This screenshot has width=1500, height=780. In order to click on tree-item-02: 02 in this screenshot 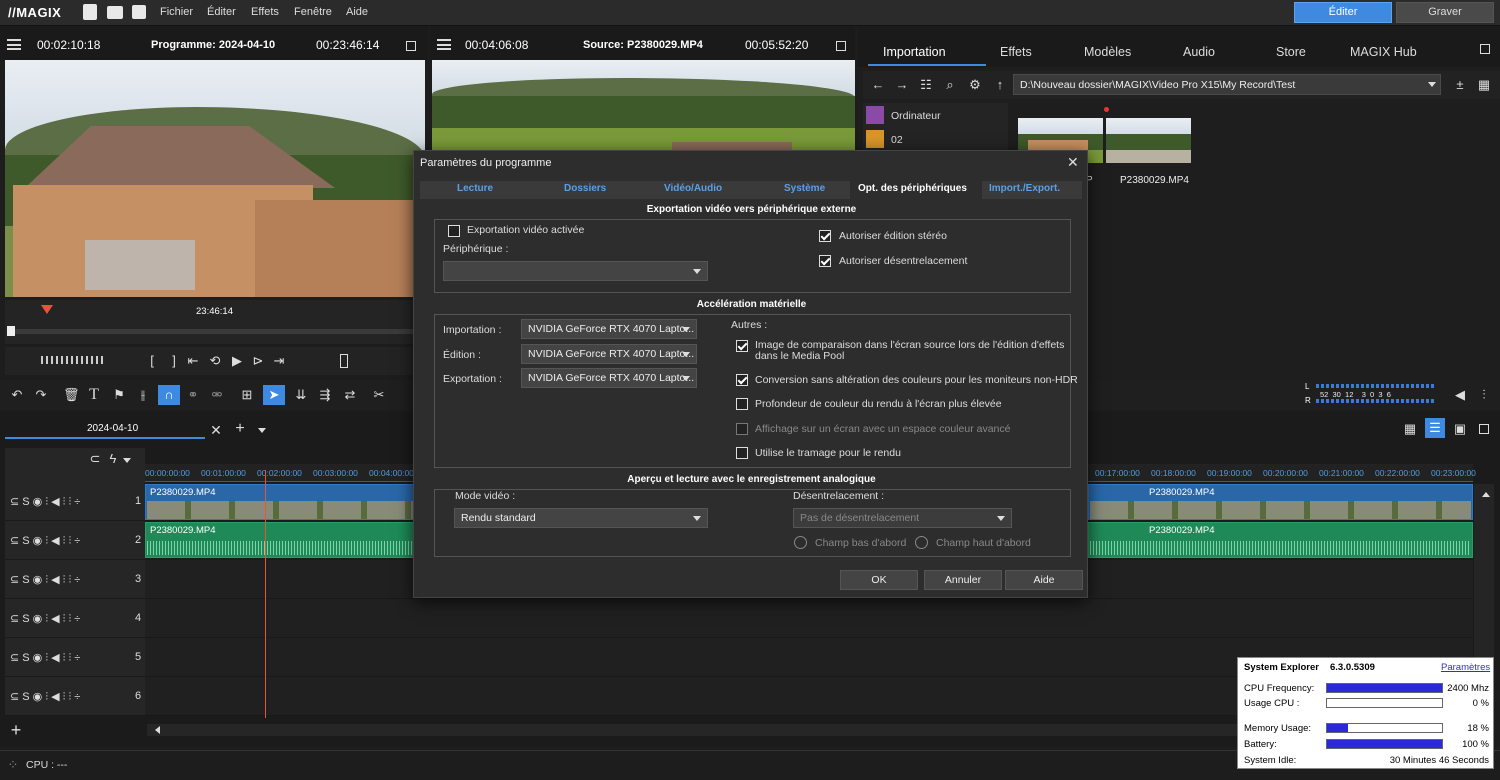, I will do `click(897, 140)`.